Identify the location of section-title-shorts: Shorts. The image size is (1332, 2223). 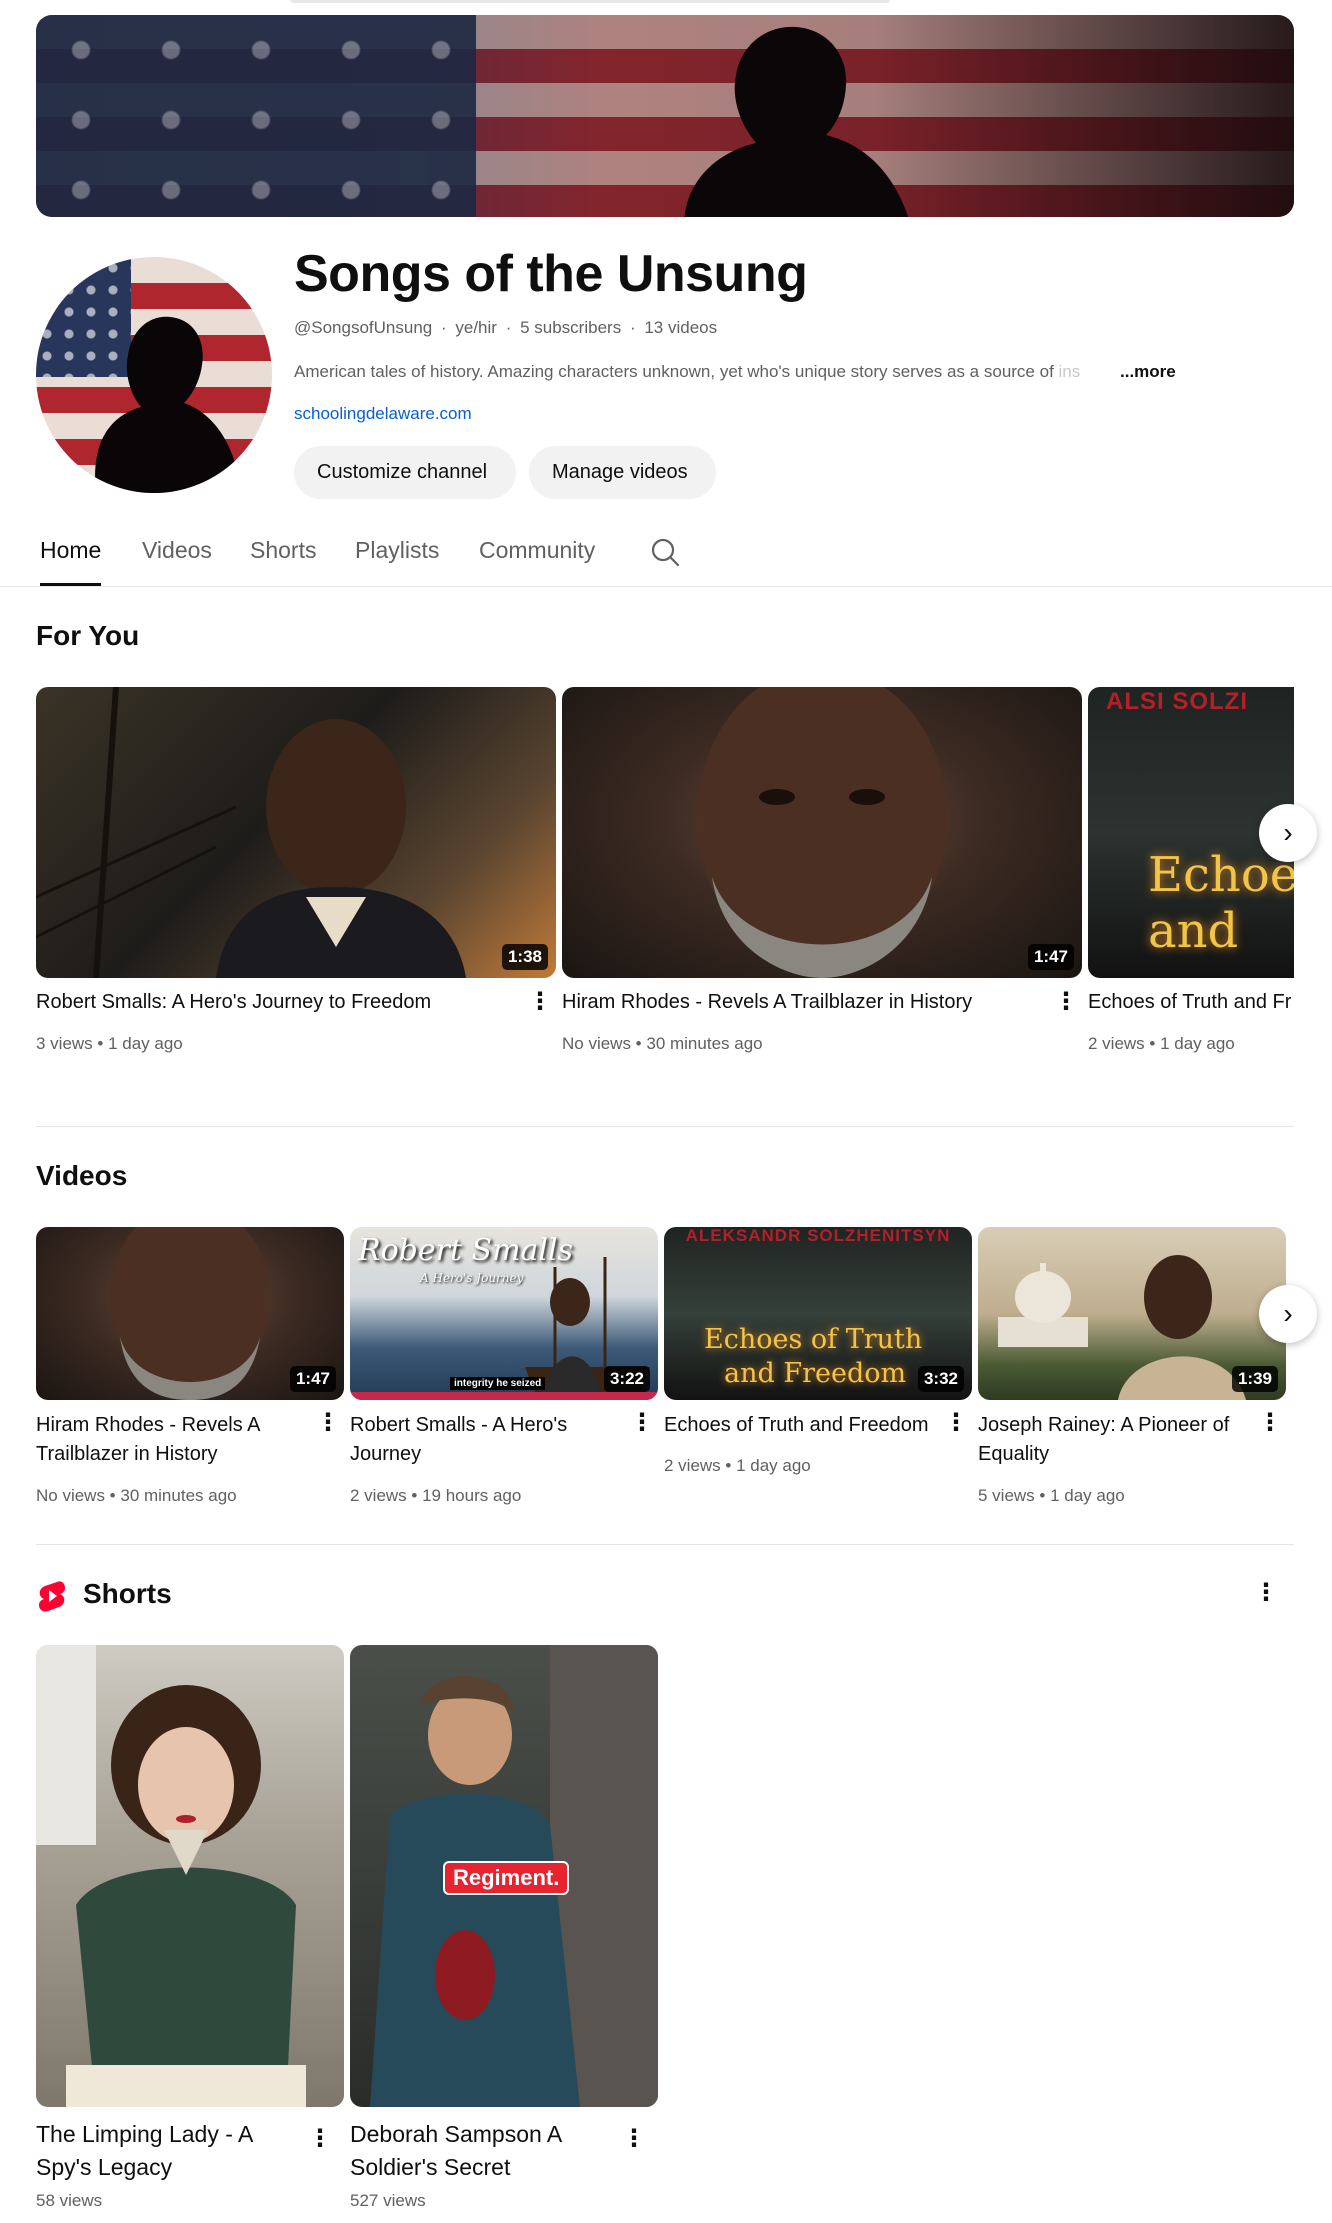
(127, 1593).